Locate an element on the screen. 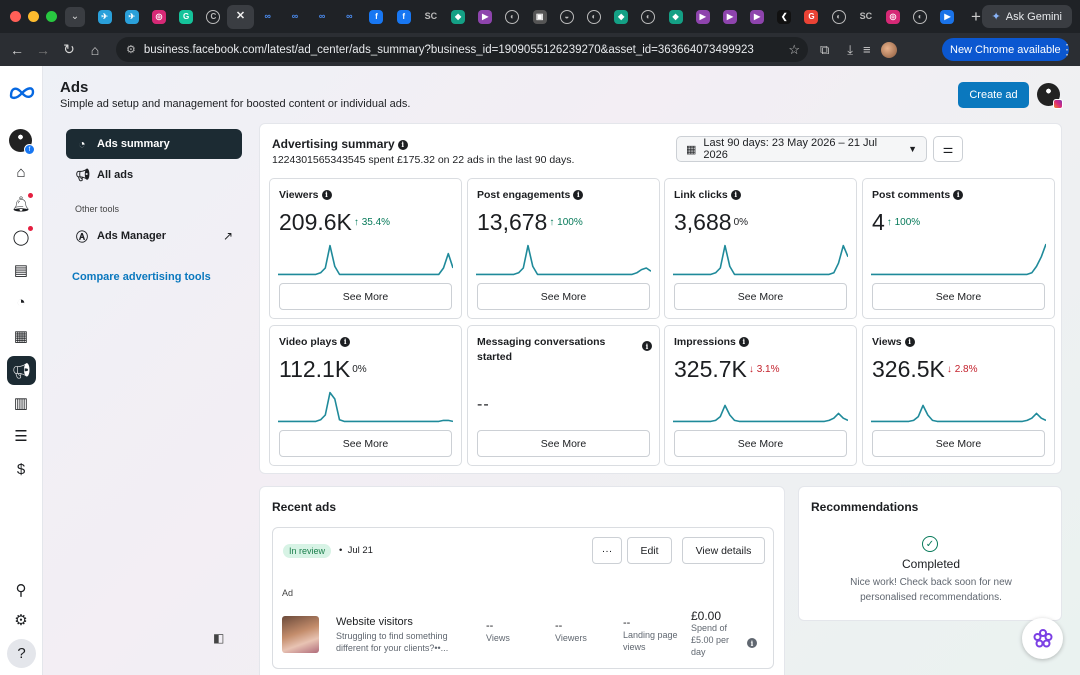 The width and height of the screenshot is (1080, 675). browser-tab: ✕ is located at coordinates (240, 16).